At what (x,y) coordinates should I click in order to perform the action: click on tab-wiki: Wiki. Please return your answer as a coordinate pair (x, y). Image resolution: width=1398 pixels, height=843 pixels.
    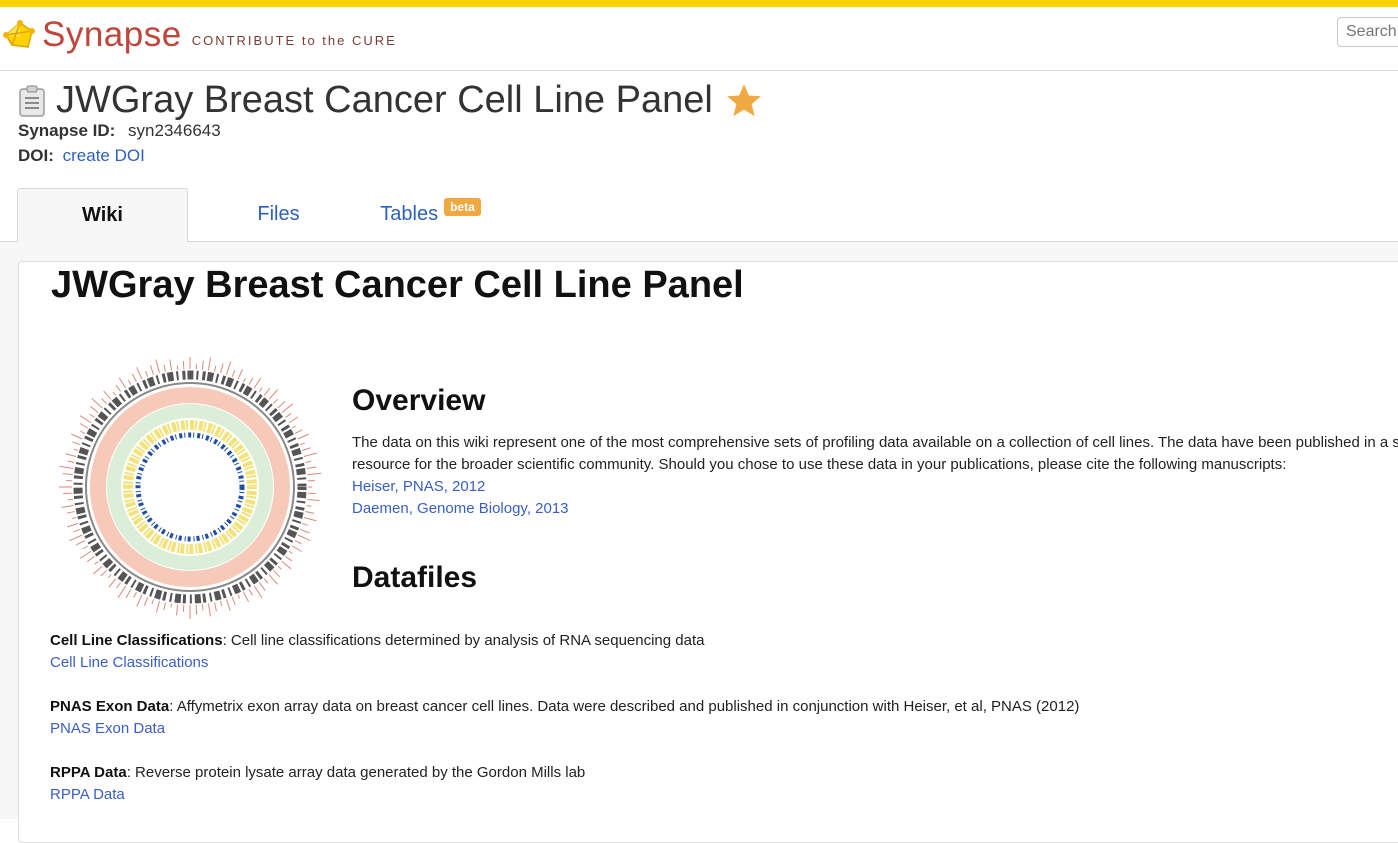
    Looking at the image, I should click on (102, 215).